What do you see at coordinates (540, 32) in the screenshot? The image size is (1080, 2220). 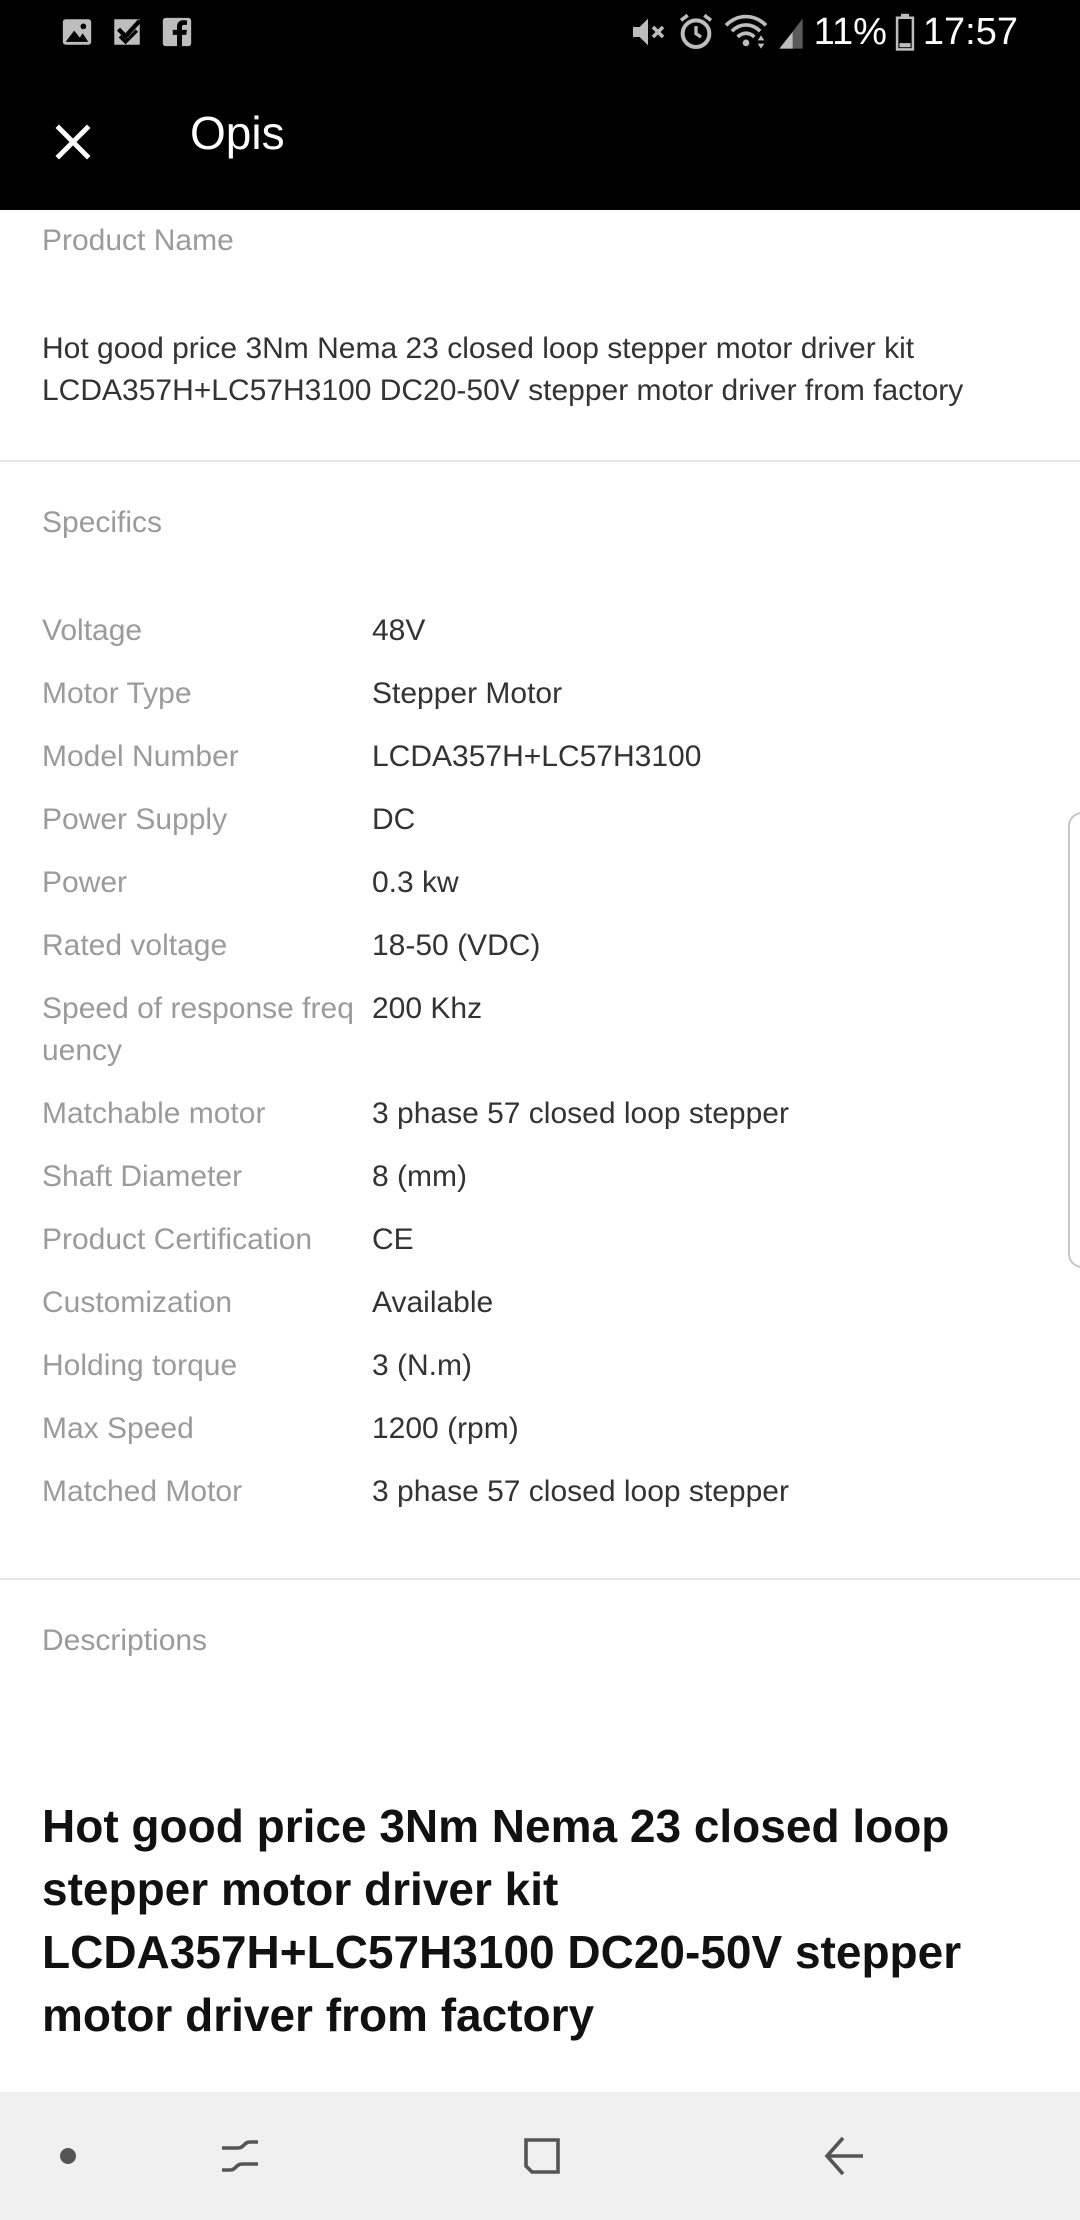 I see `status-bar: 11% 17:57` at bounding box center [540, 32].